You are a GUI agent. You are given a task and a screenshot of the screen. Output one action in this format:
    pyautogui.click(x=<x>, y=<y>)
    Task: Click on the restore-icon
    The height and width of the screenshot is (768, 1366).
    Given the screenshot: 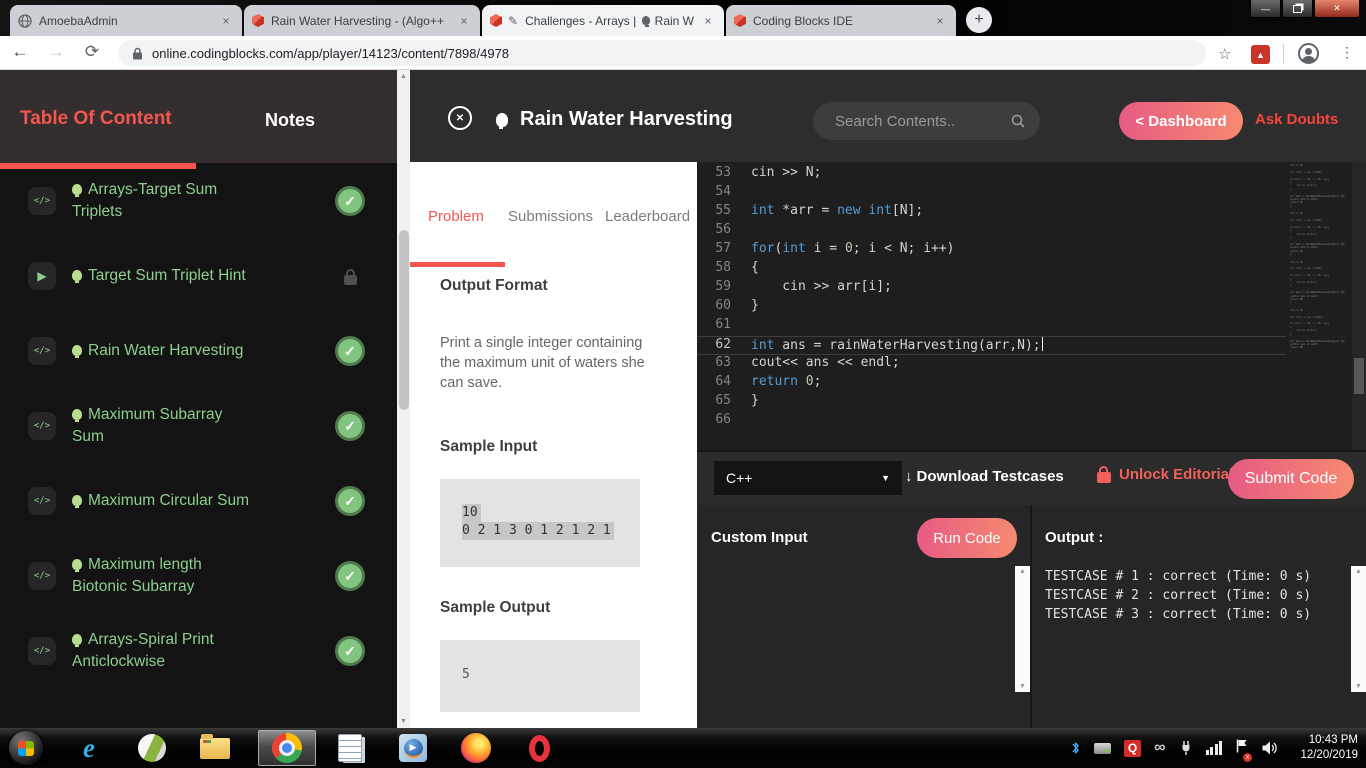 What is the action you would take?
    pyautogui.click(x=1297, y=8)
    